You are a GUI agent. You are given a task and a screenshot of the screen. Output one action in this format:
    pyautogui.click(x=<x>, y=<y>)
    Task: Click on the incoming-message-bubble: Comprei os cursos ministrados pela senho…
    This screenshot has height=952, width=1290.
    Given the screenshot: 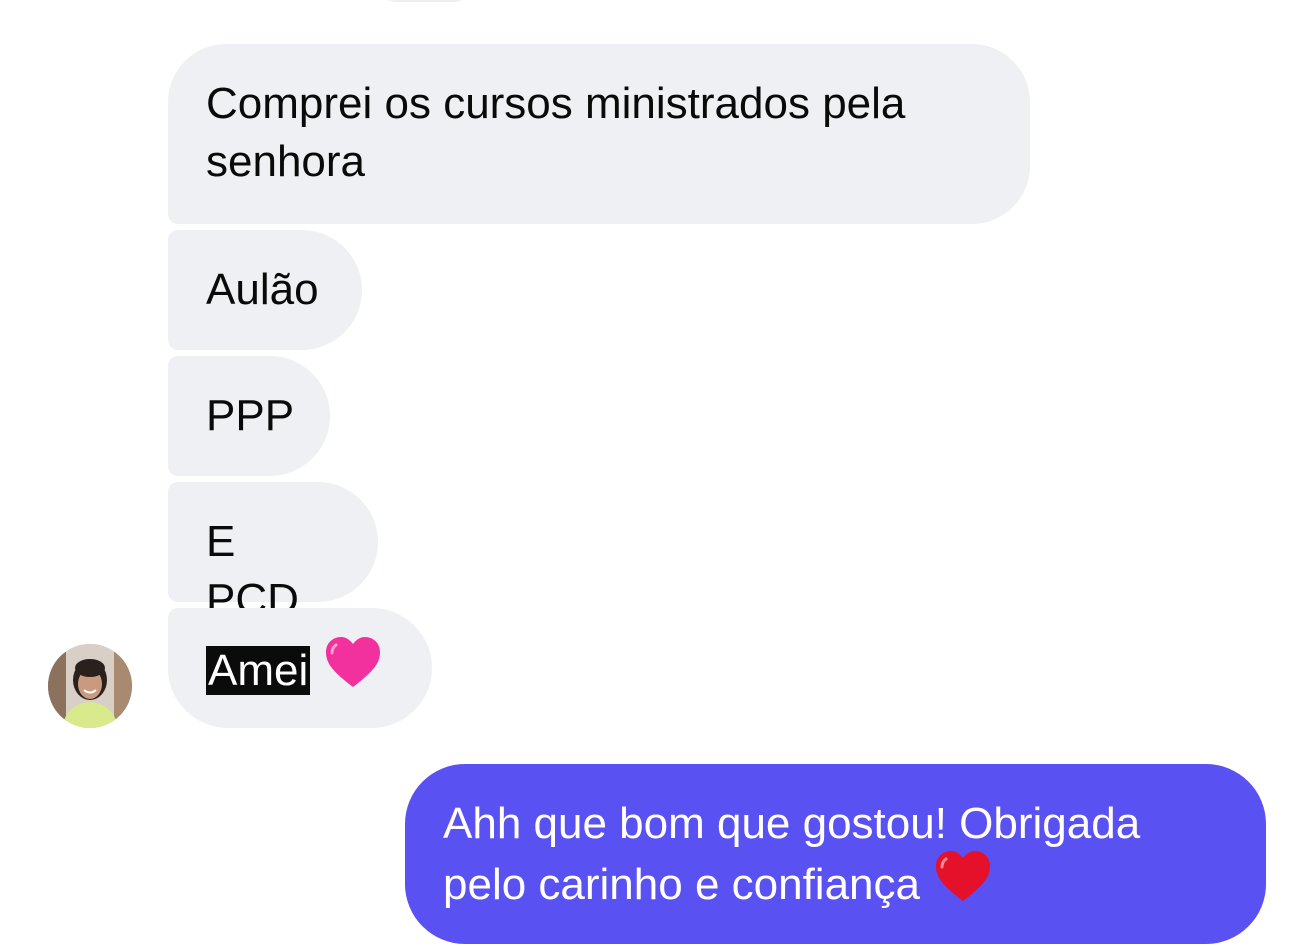 What is the action you would take?
    pyautogui.click(x=599, y=134)
    